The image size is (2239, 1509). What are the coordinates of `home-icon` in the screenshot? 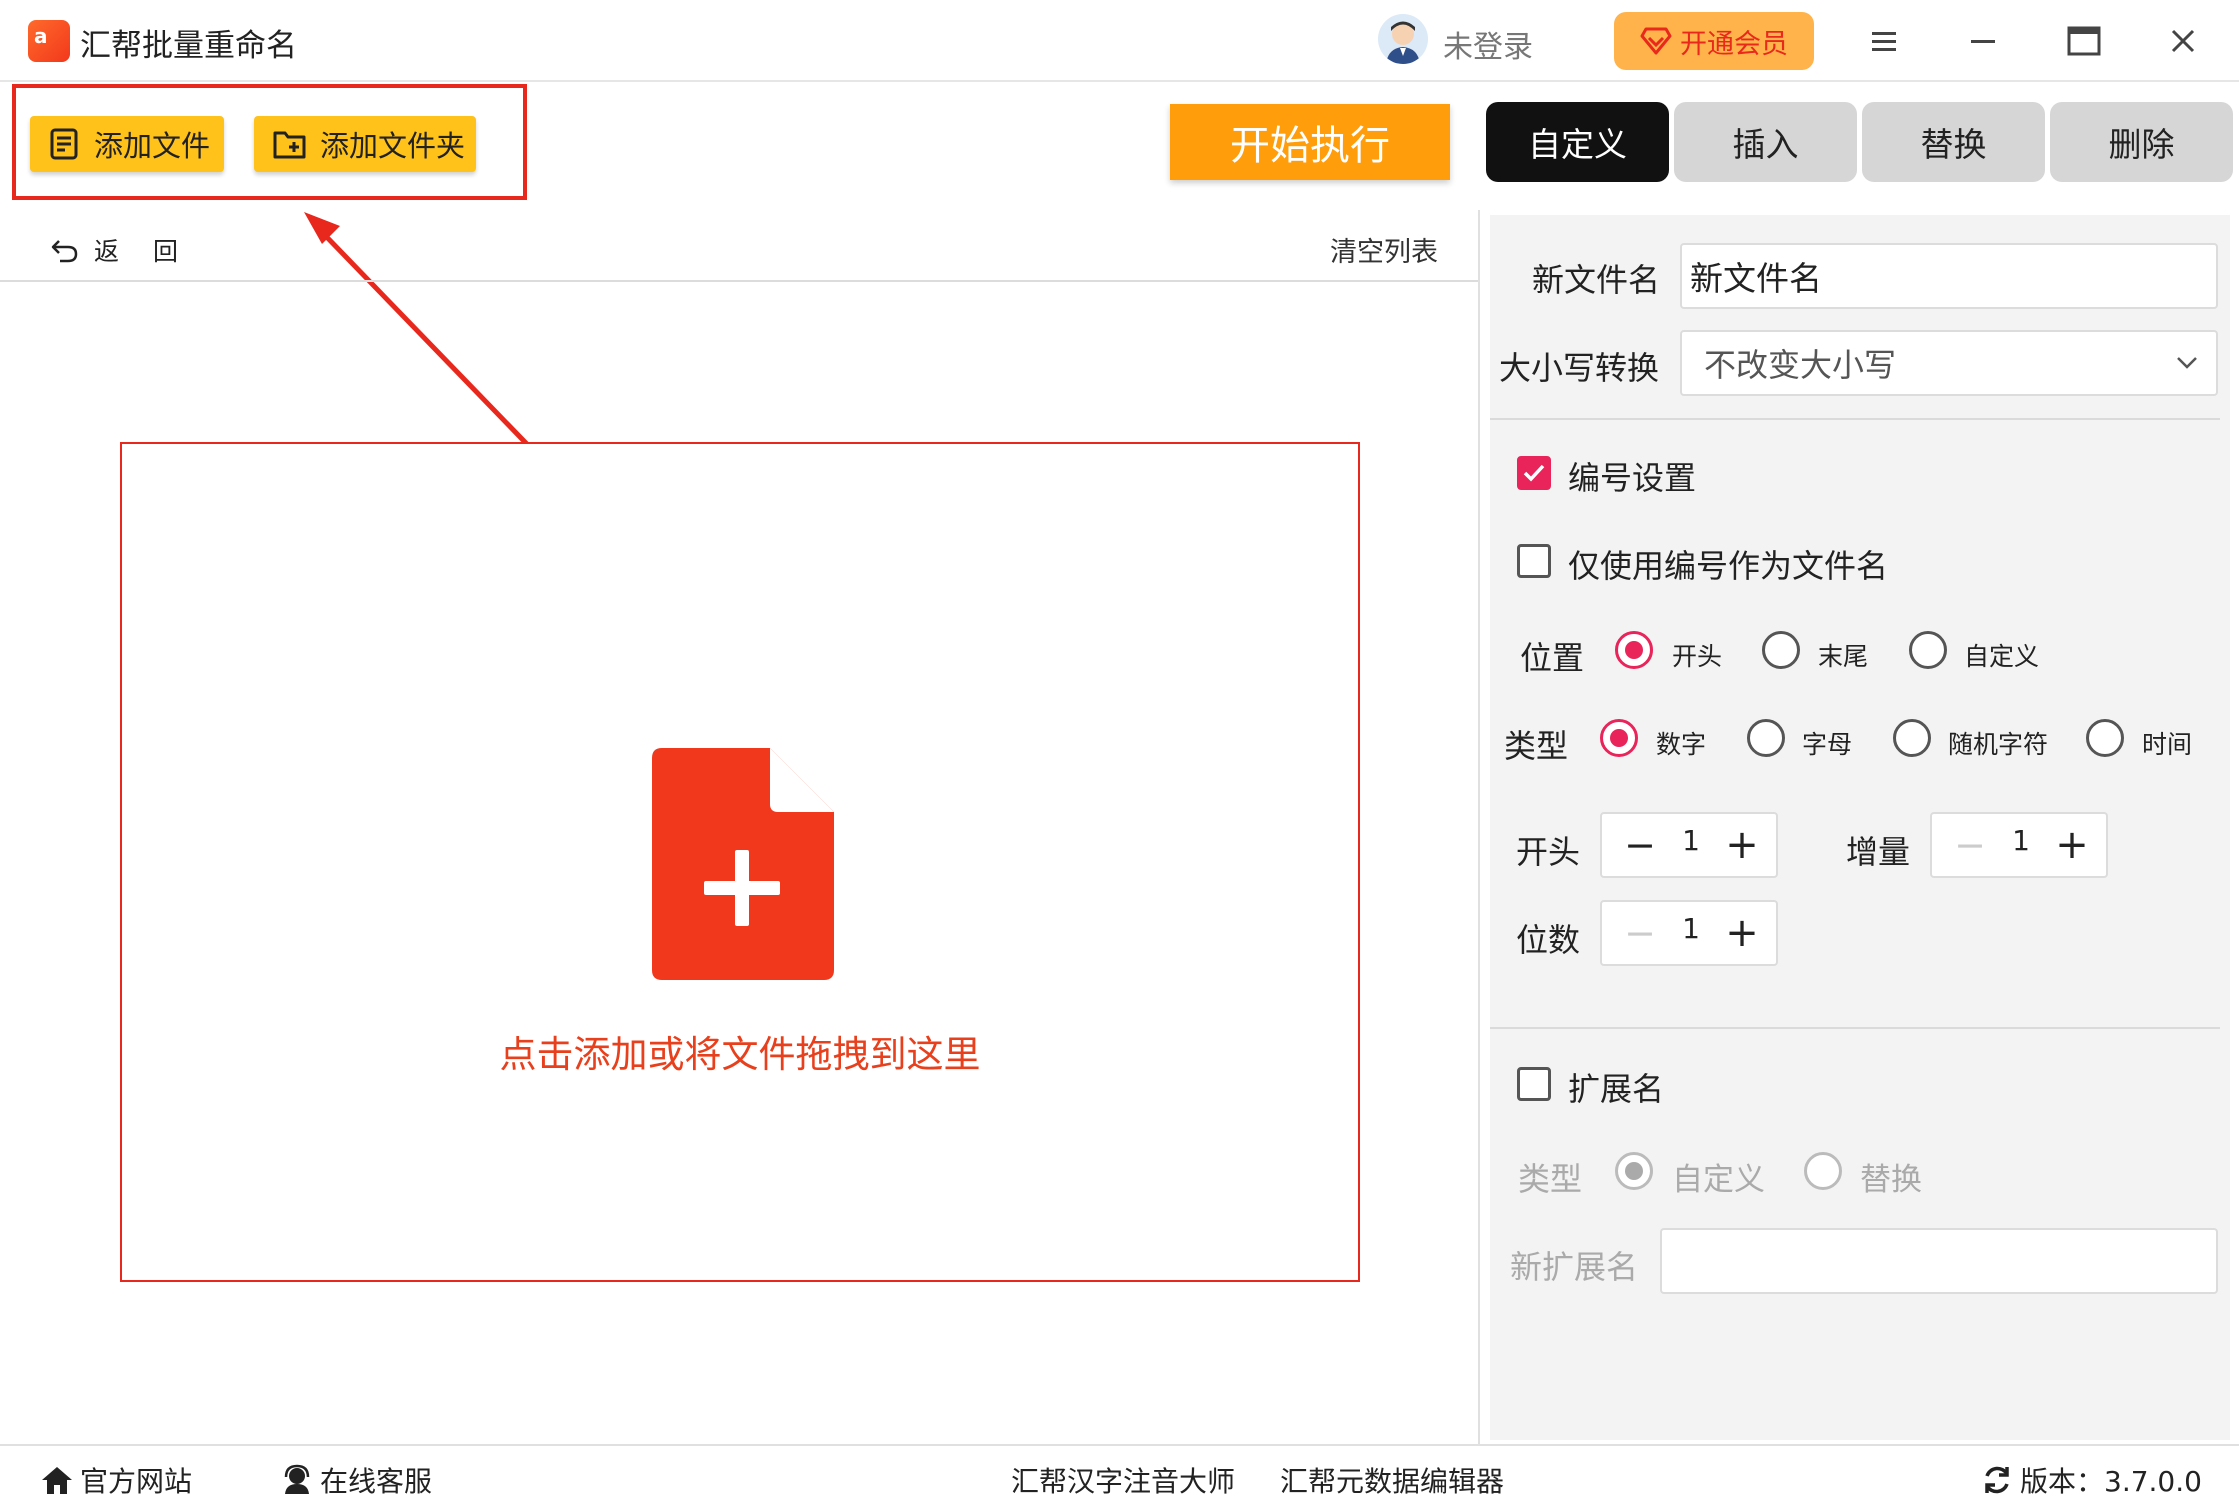 It's located at (57, 1480).